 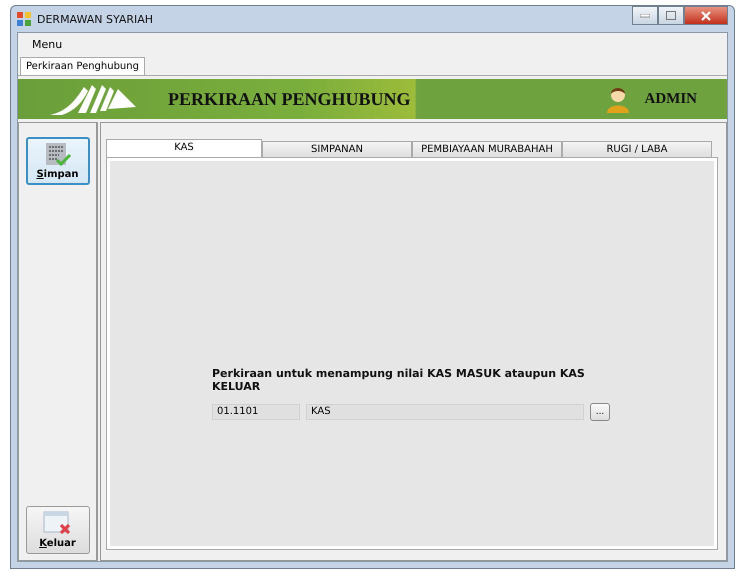 I want to click on close-icon, so click(x=706, y=15).